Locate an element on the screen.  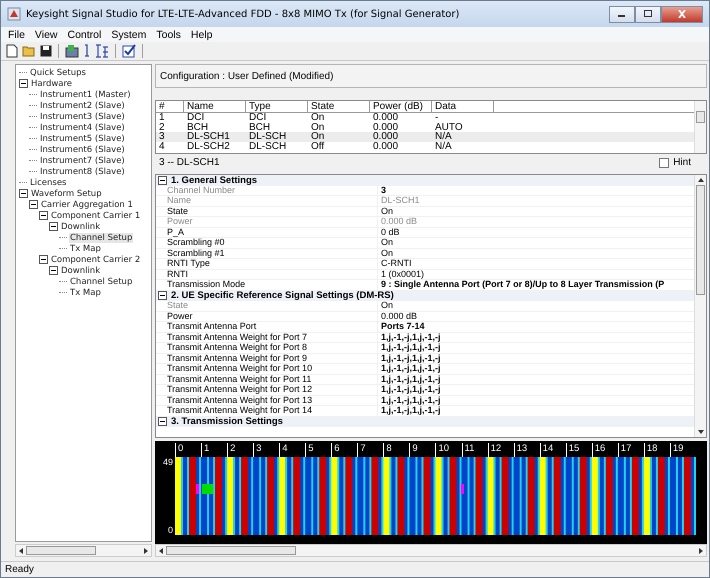
table-cell-text: DL-SCH is located at coordinates (268, 137).